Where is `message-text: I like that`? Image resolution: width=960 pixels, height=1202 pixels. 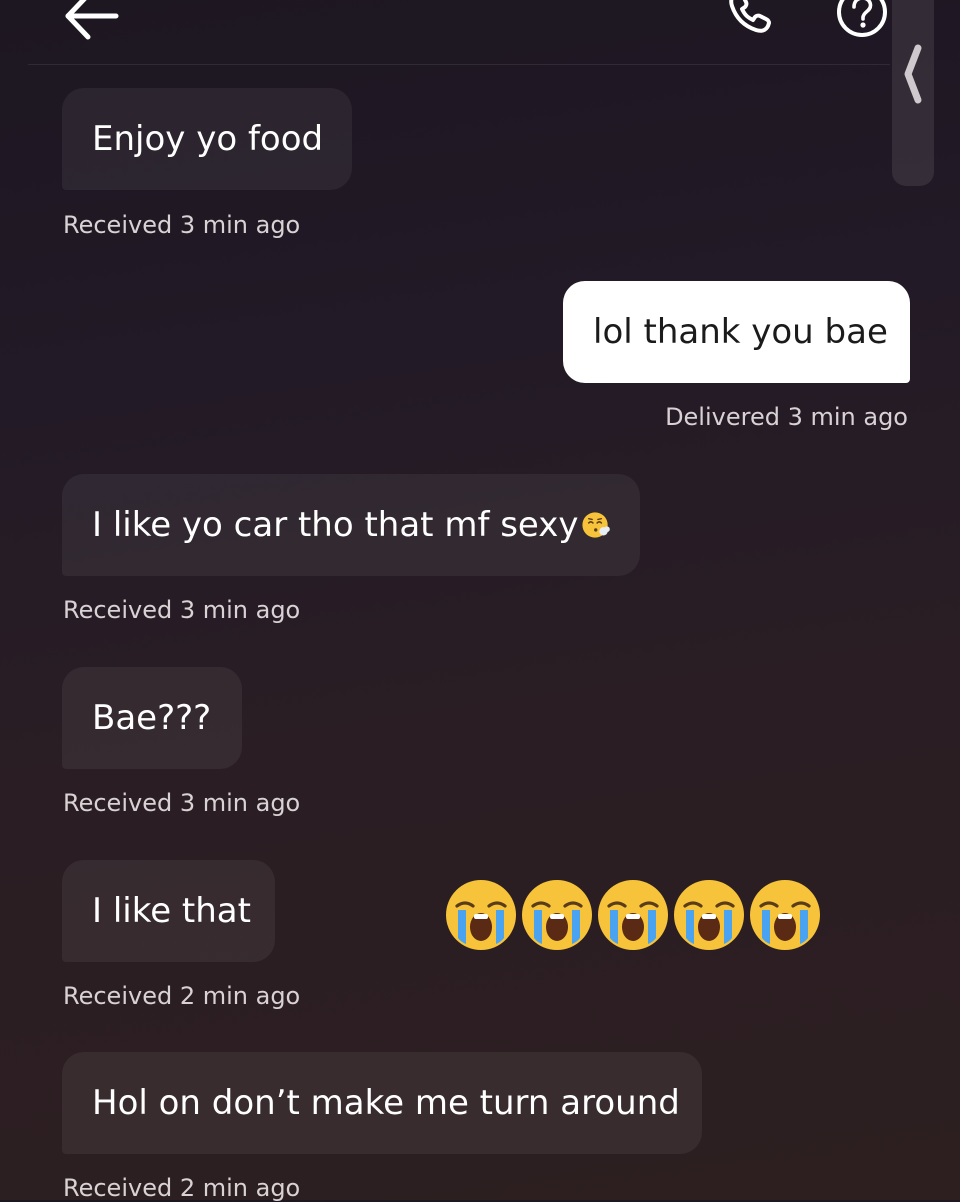 message-text: I like that is located at coordinates (171, 911).